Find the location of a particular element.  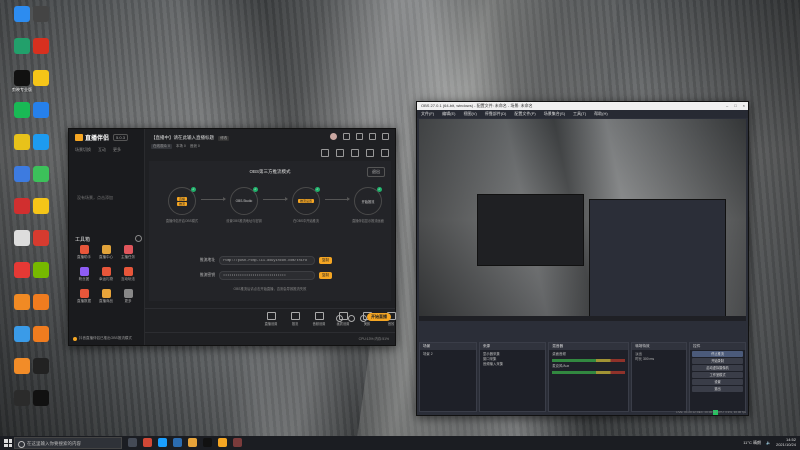

obs-menu-item: 帮助(H) is located at coordinates (601, 114).